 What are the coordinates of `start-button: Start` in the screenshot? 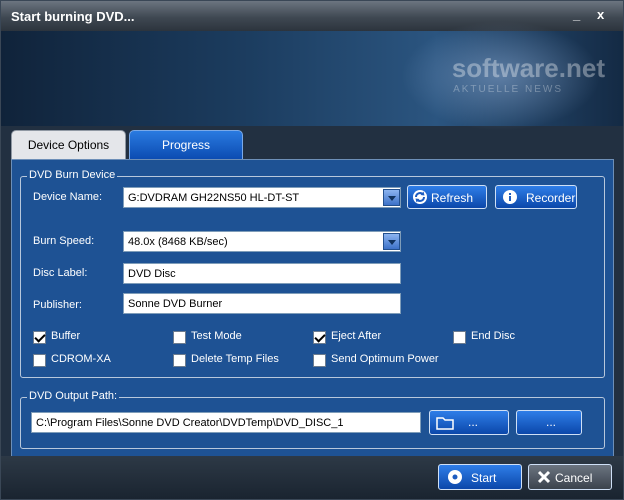 It's located at (480, 477).